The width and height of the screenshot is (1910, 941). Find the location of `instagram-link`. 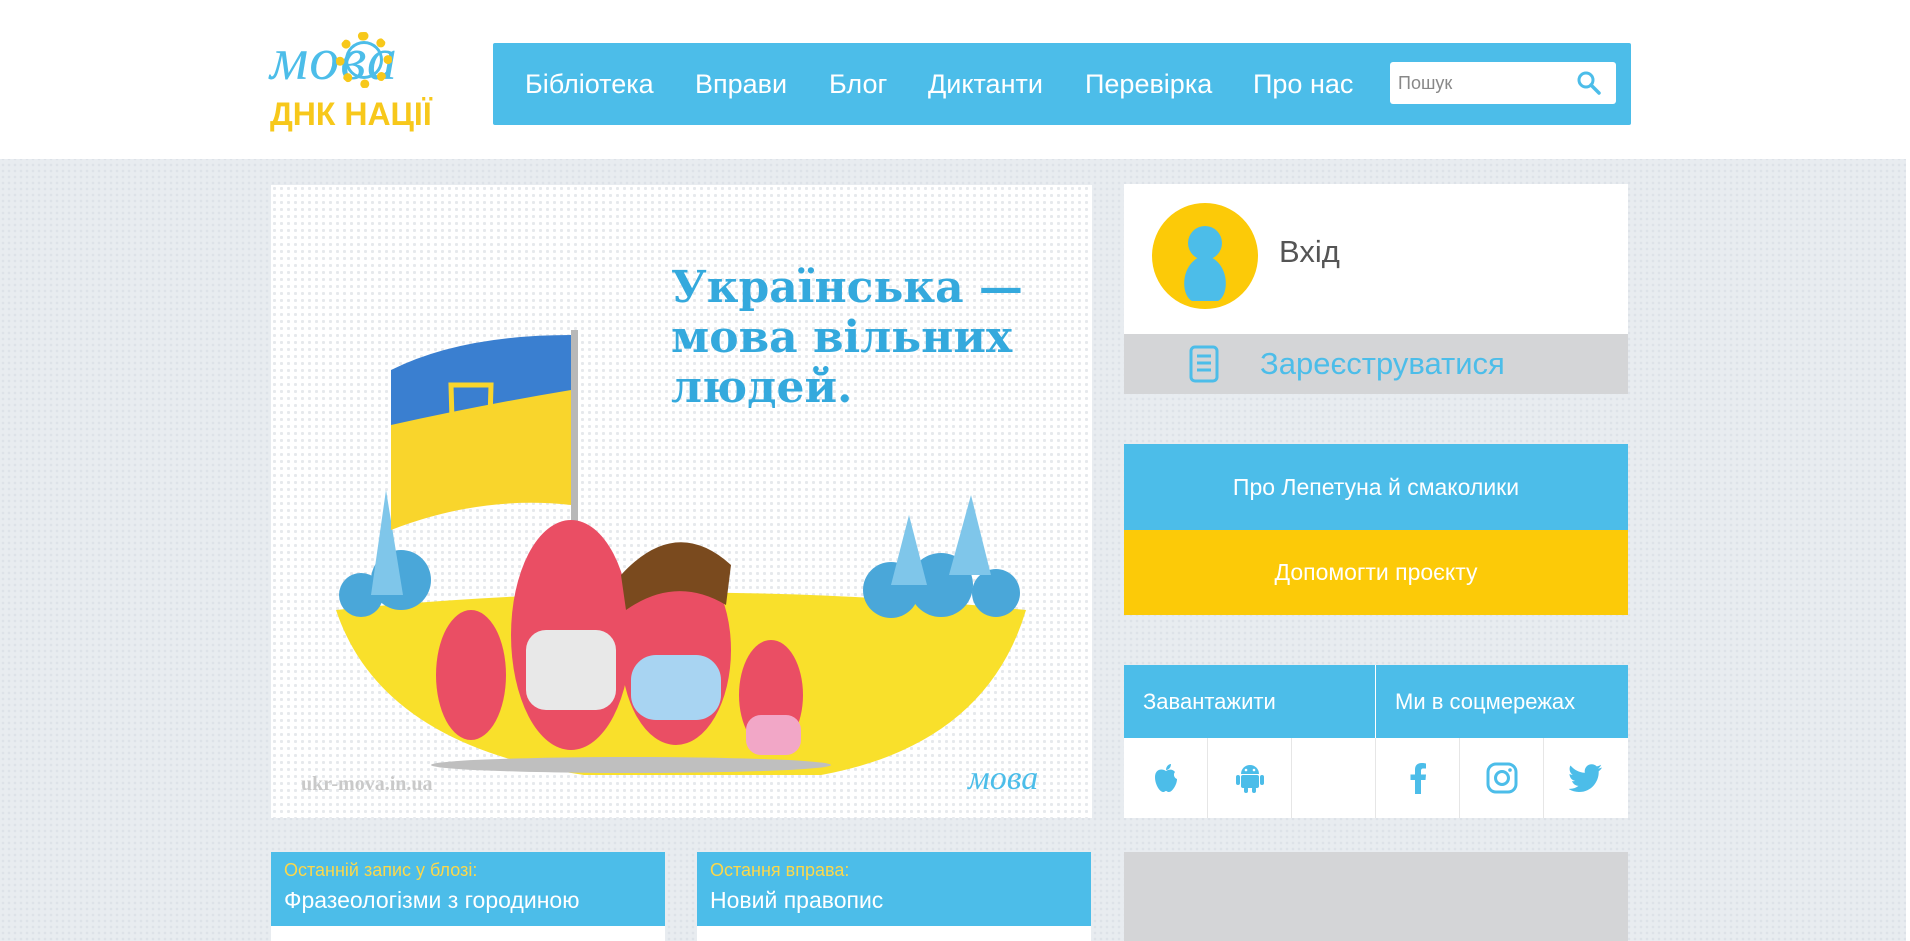

instagram-link is located at coordinates (1502, 778).